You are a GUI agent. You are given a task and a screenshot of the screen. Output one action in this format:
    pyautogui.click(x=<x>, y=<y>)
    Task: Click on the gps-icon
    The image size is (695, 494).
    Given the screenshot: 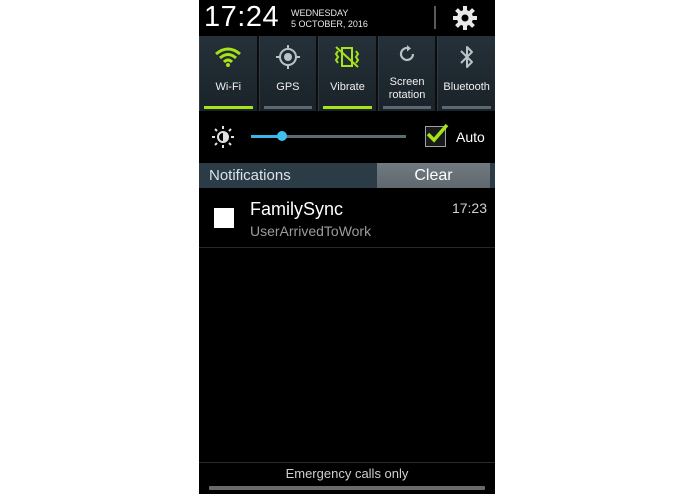 What is the action you would take?
    pyautogui.click(x=287, y=57)
    